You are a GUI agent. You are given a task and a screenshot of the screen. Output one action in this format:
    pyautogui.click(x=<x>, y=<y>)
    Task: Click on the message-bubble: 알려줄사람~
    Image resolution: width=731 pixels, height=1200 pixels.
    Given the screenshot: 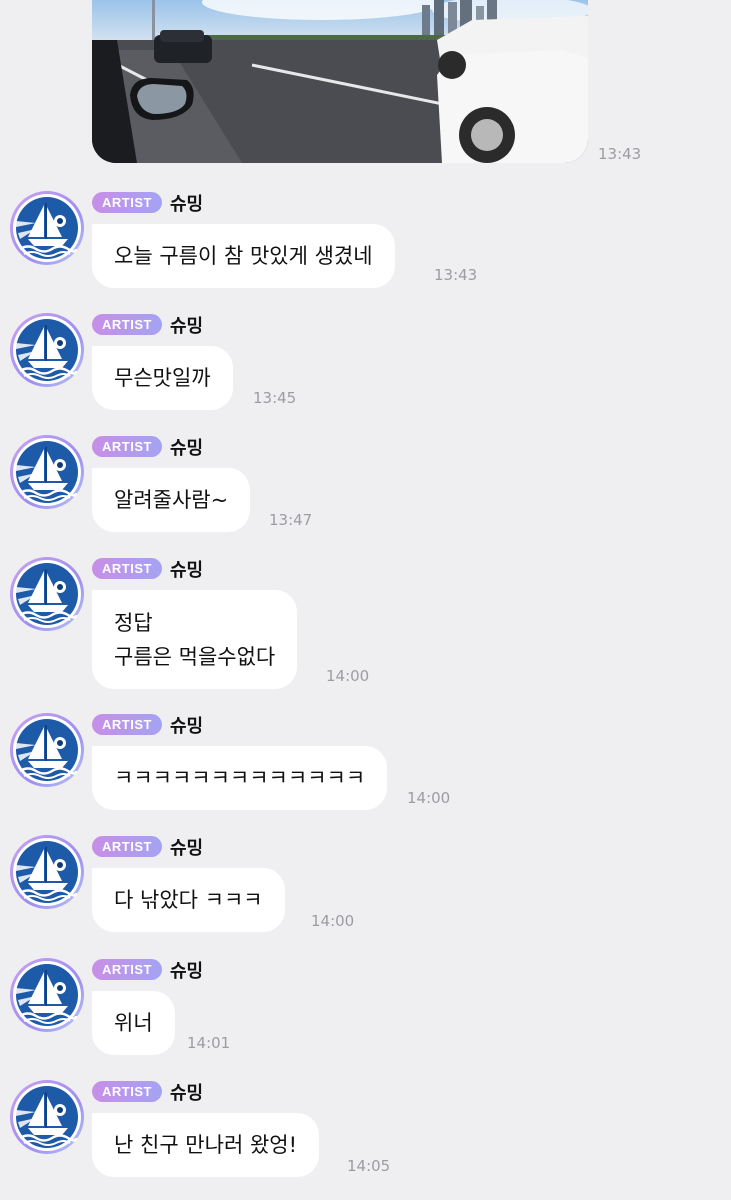 What is the action you would take?
    pyautogui.click(x=171, y=500)
    